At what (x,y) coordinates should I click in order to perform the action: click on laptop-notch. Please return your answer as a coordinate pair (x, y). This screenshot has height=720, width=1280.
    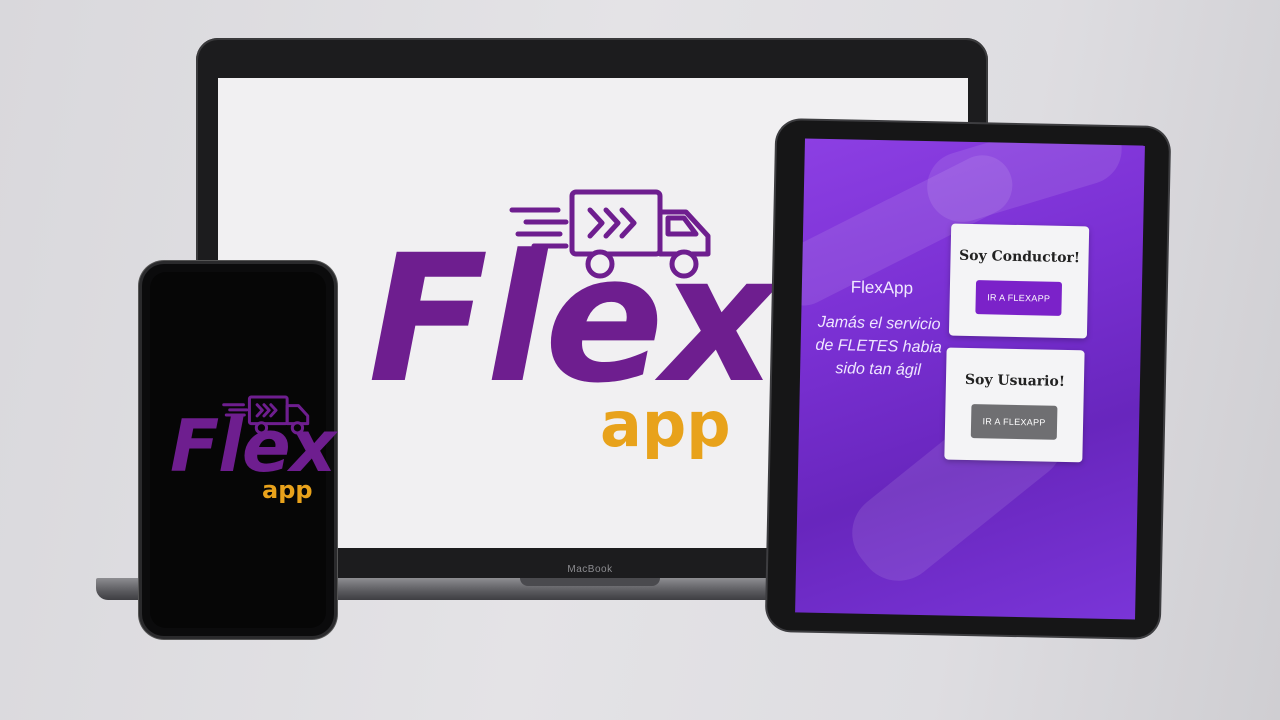
    Looking at the image, I should click on (590, 582).